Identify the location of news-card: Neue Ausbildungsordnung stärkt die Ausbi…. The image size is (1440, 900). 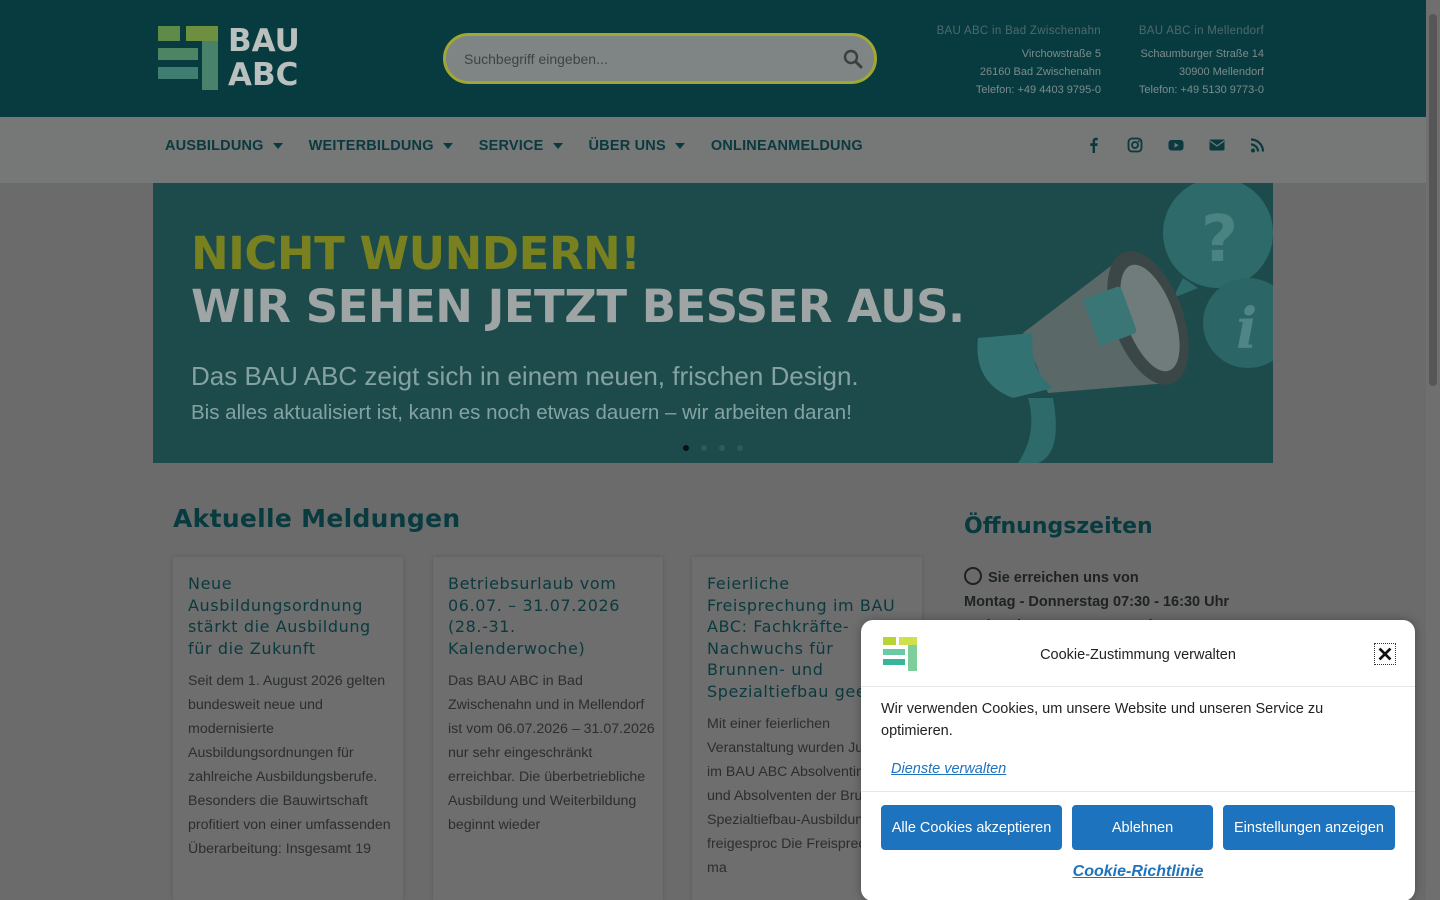
(288, 728).